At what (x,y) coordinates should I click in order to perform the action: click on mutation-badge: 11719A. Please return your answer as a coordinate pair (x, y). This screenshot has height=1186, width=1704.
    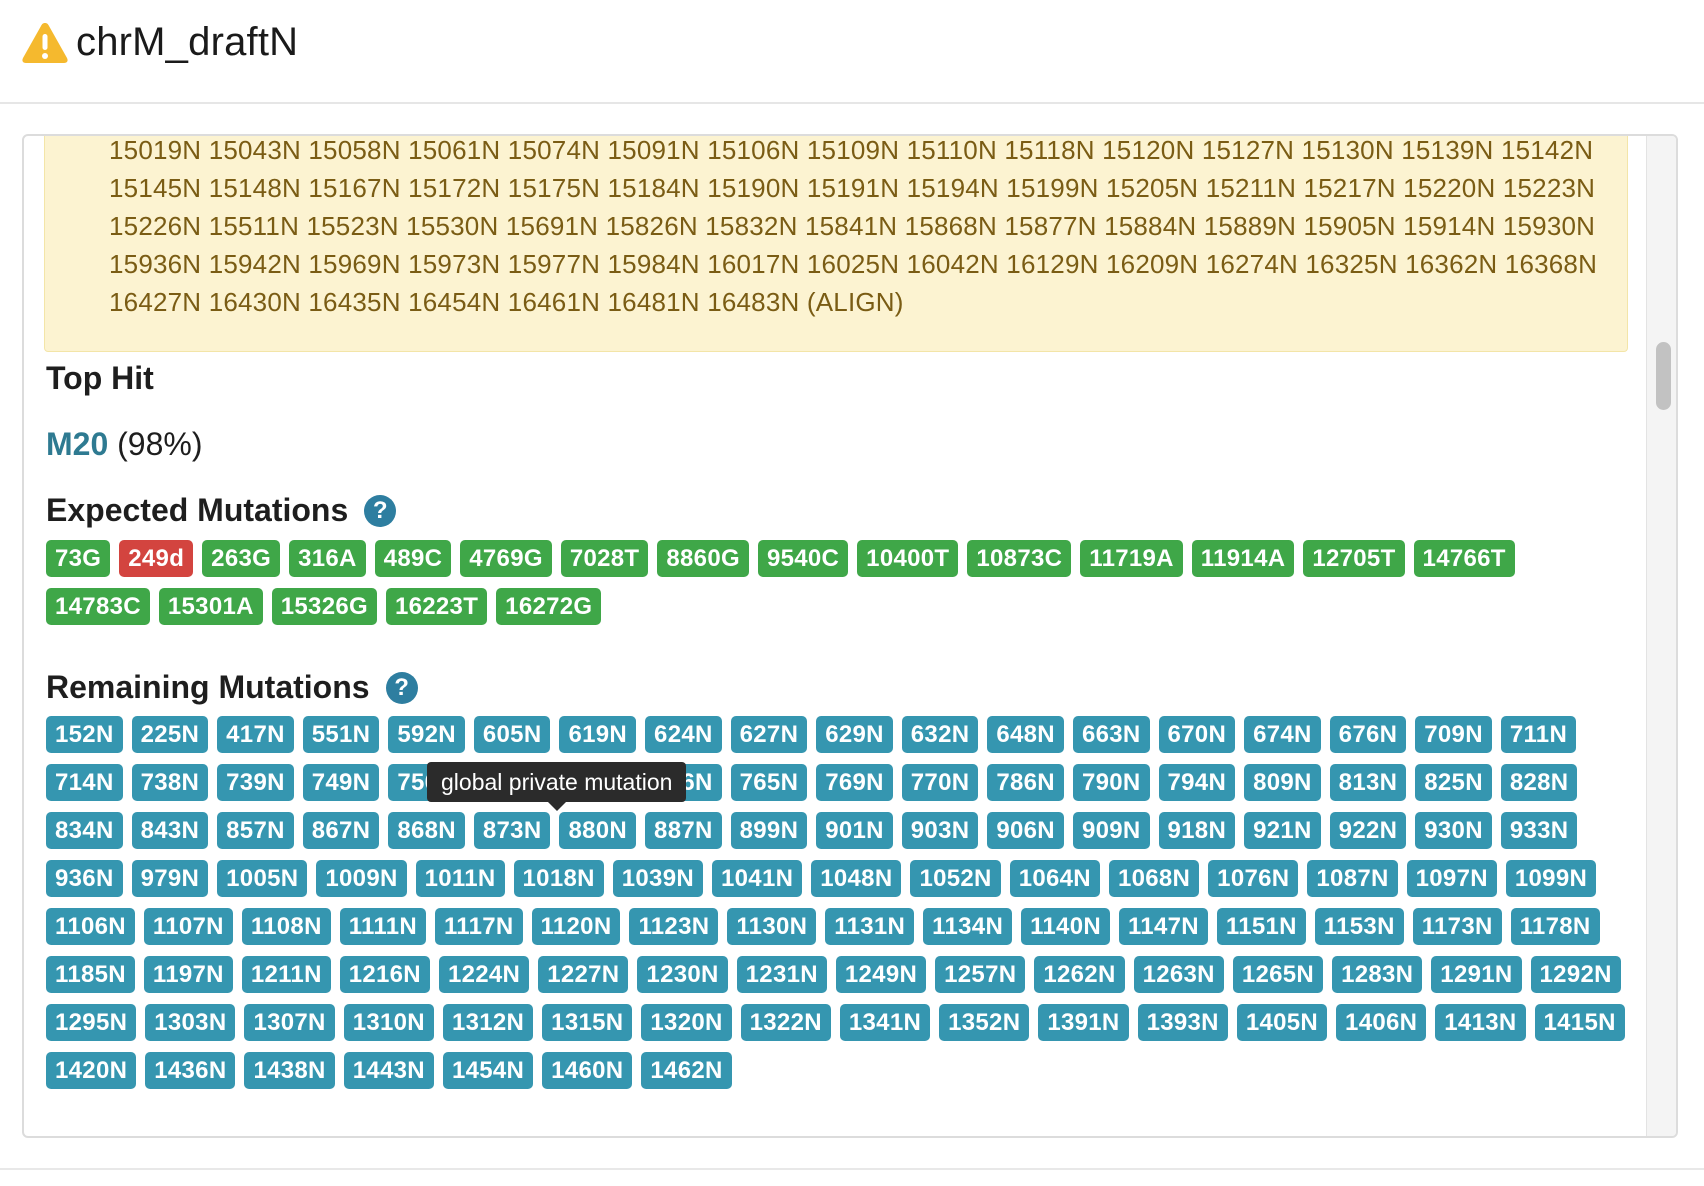
    Looking at the image, I should click on (1131, 558).